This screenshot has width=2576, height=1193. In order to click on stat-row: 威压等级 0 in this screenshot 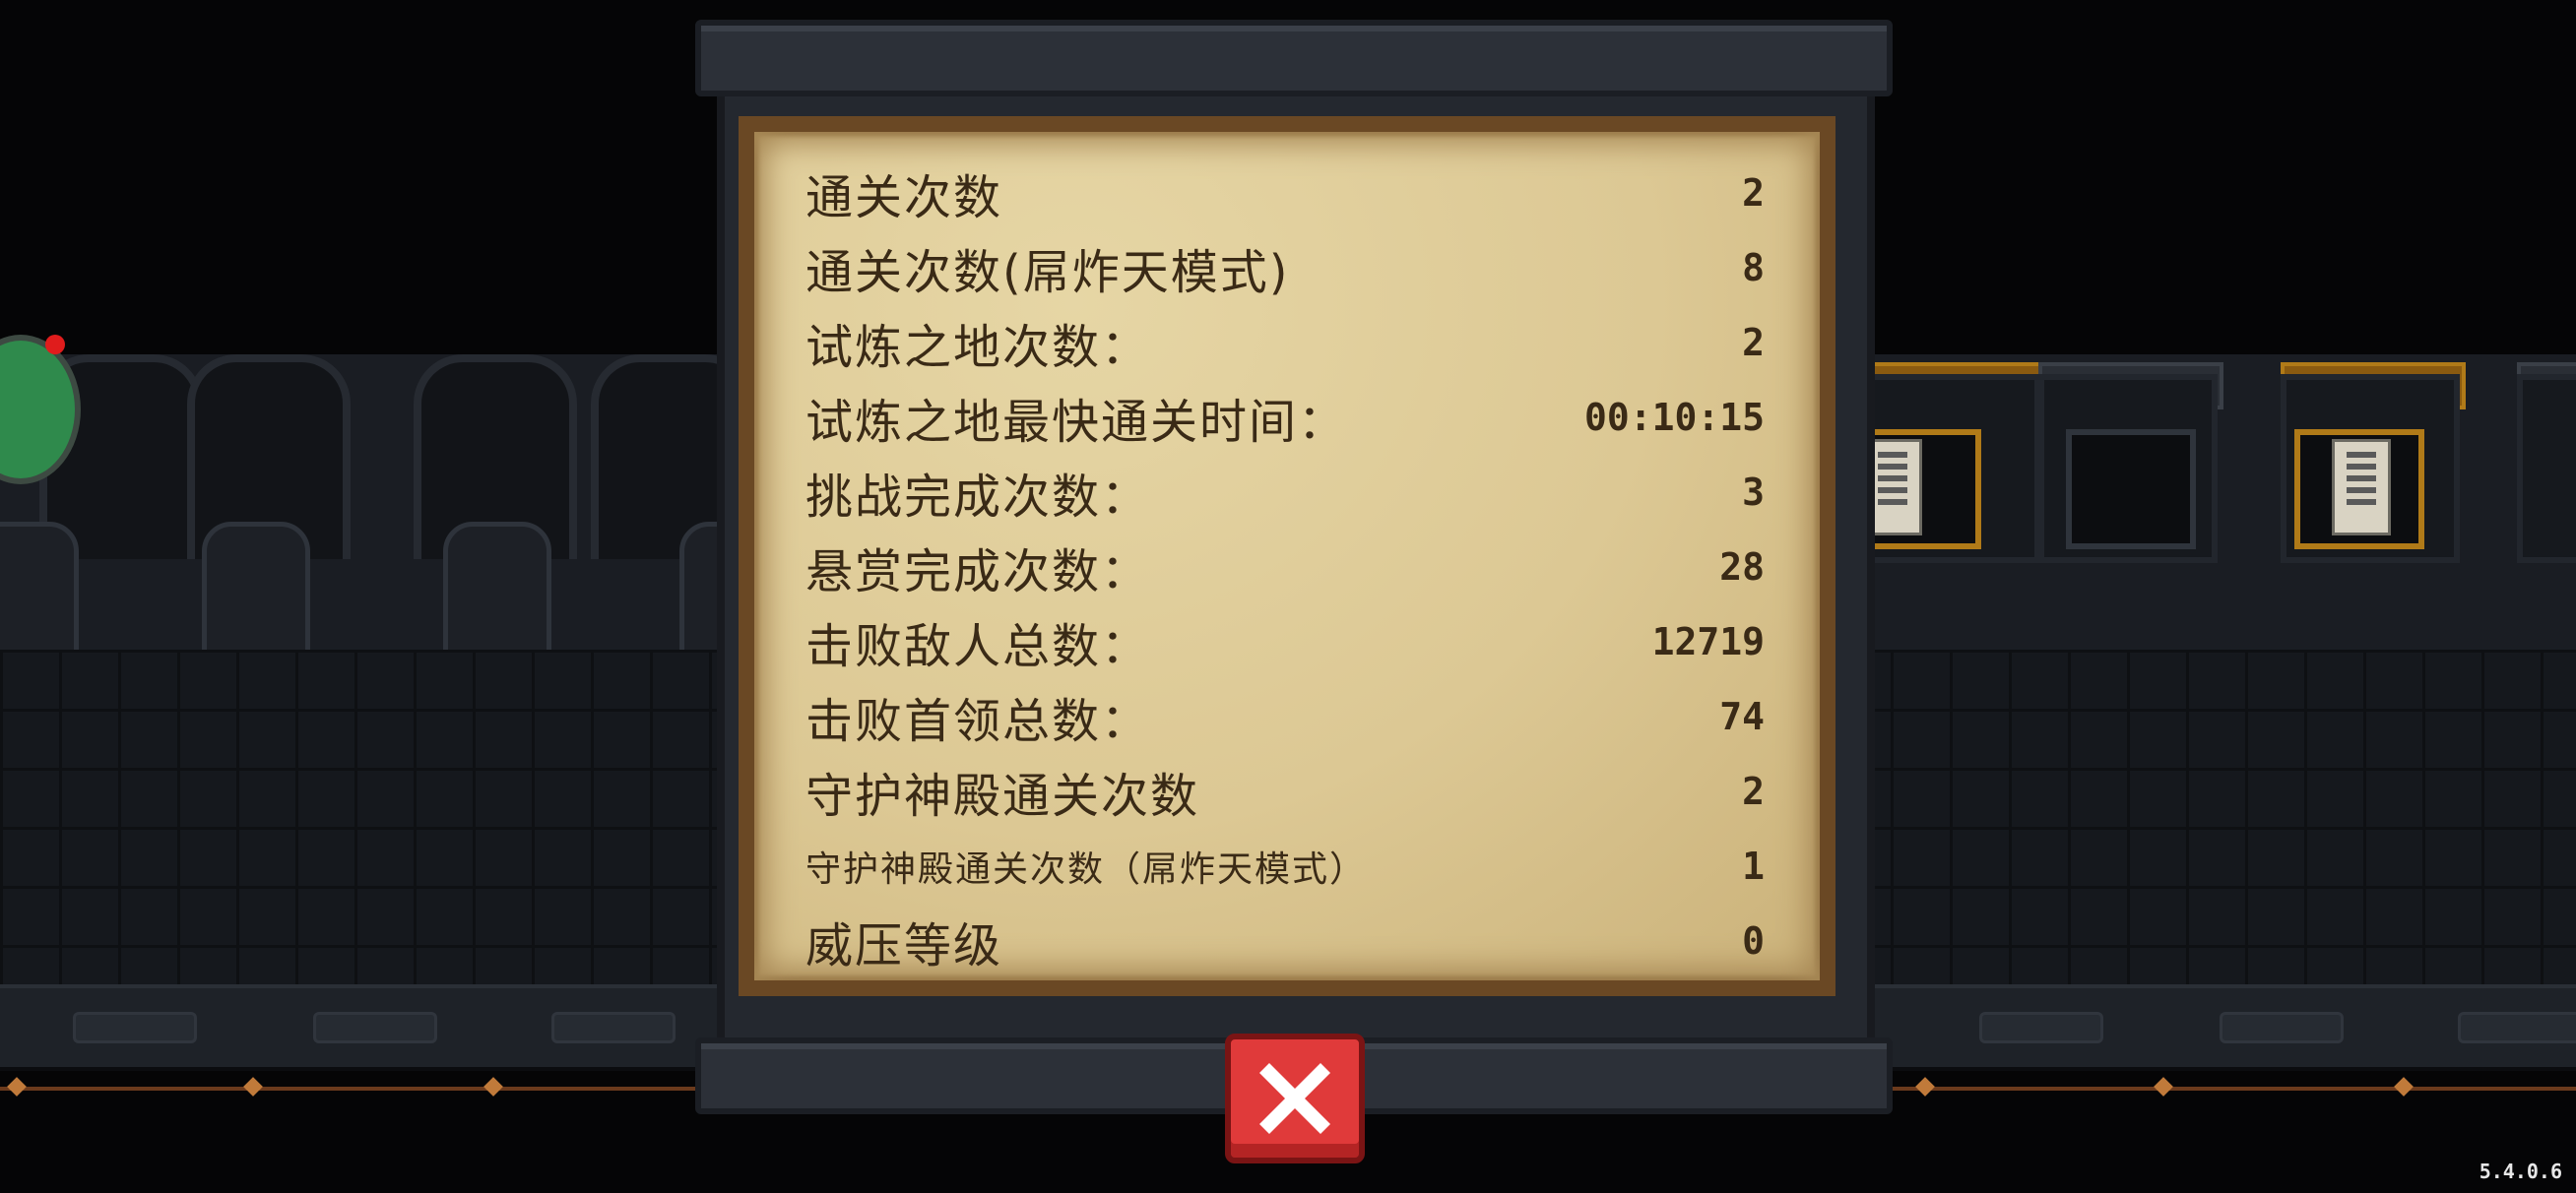, I will do `click(1288, 941)`.